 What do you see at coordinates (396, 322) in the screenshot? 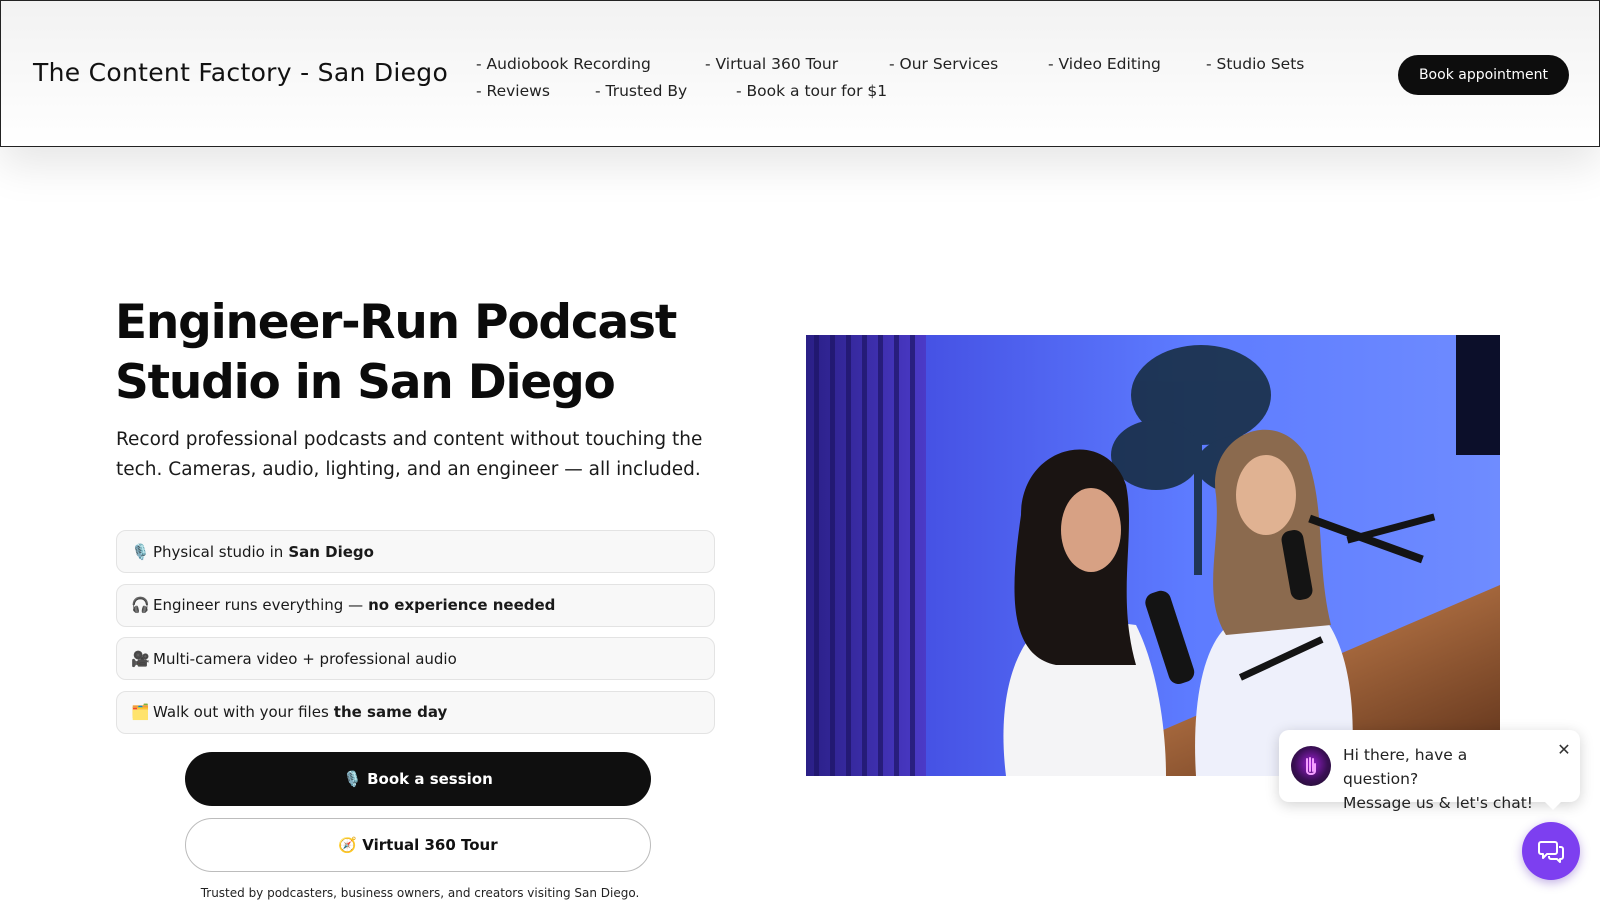
I see `hero-title-line-1: Engineer-Run Podcast` at bounding box center [396, 322].